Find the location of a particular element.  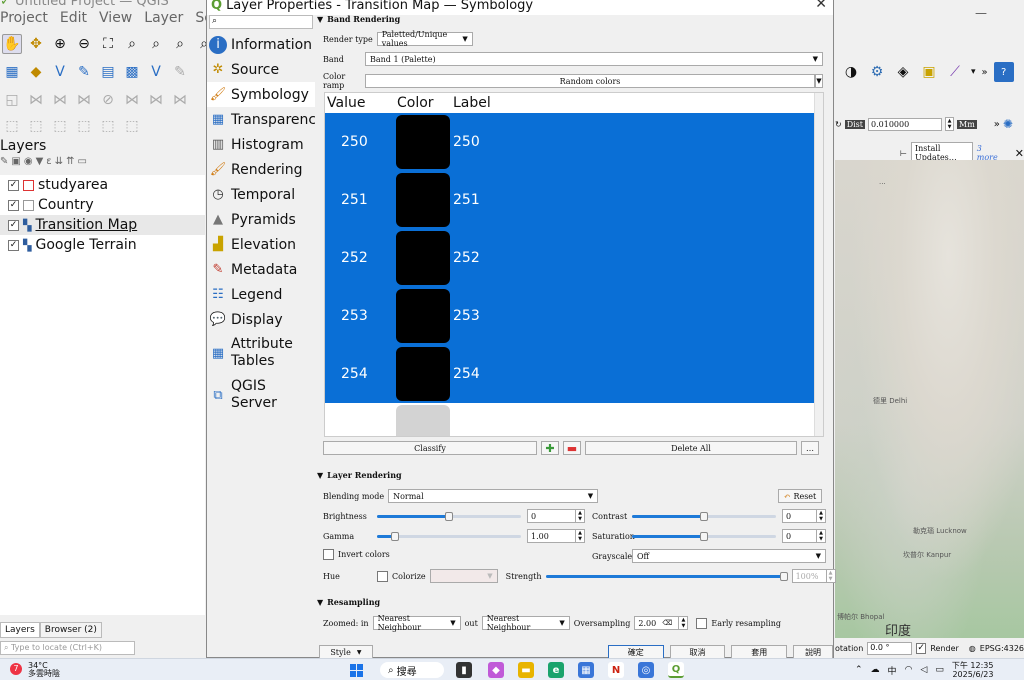

sidebar-item-histogram: ▥ Histogram is located at coordinates (261, 144).